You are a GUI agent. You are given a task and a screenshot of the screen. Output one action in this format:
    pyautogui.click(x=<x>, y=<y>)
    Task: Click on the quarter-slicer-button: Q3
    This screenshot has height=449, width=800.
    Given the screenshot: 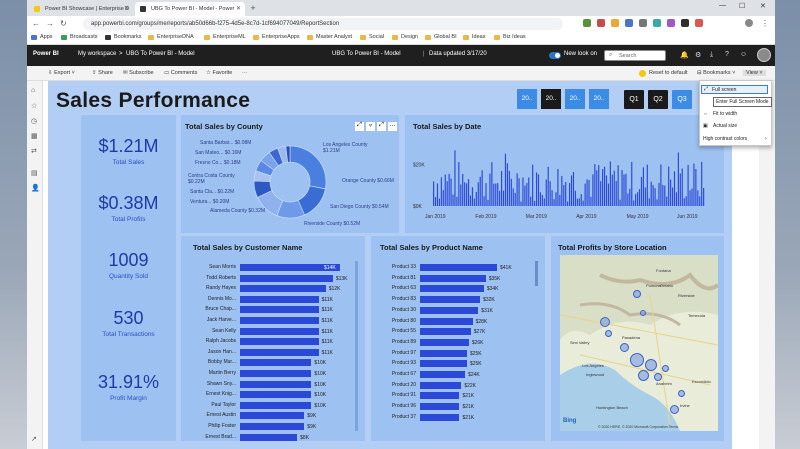 What is the action you would take?
    pyautogui.click(x=682, y=99)
    